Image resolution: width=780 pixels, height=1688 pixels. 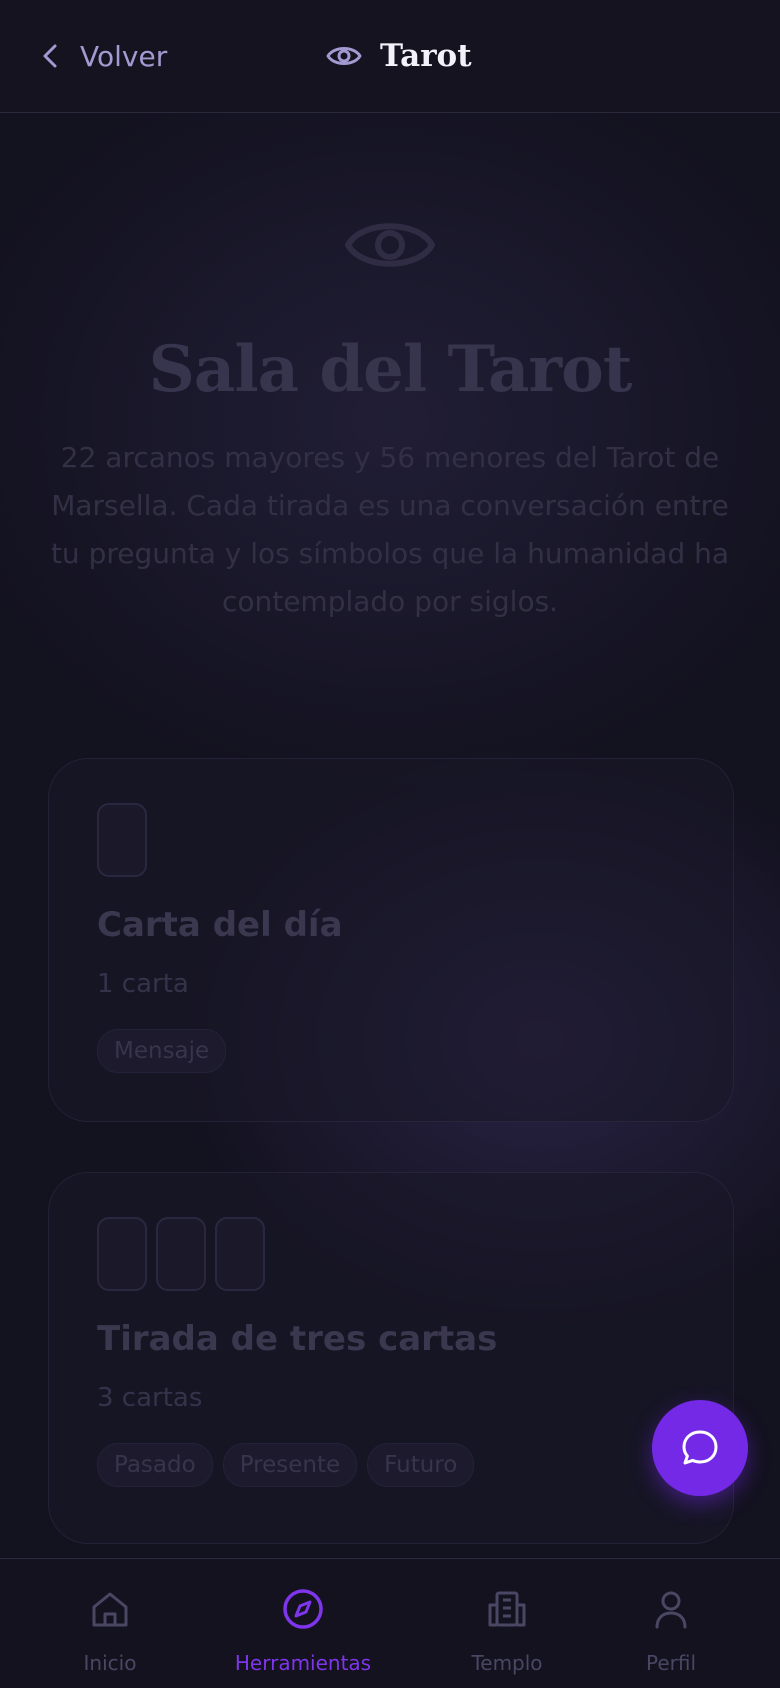 I want to click on tag-chip: Mensaje, so click(x=162, y=1051).